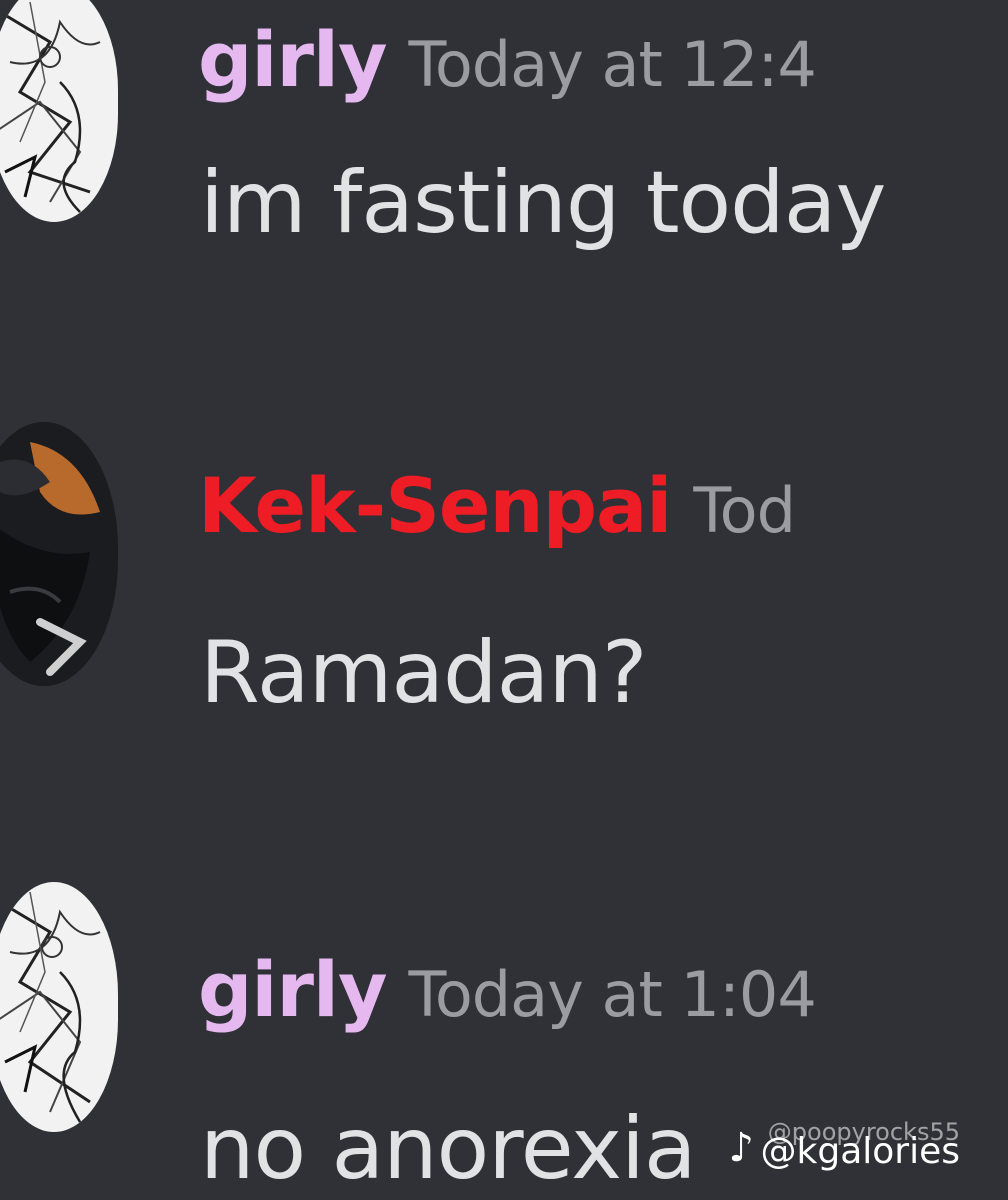 This screenshot has width=1008, height=1200. I want to click on anime-character-icon, so click(59, 554).